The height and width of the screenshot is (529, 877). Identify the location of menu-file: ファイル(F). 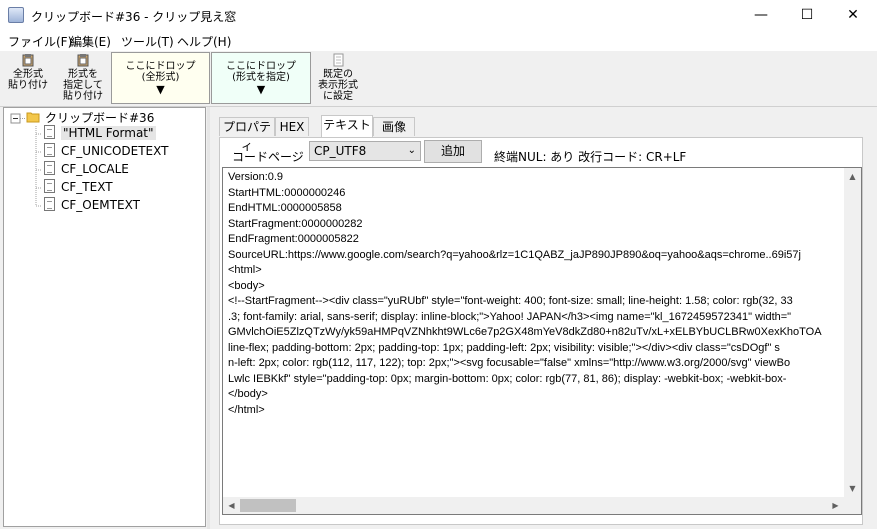
(40, 41).